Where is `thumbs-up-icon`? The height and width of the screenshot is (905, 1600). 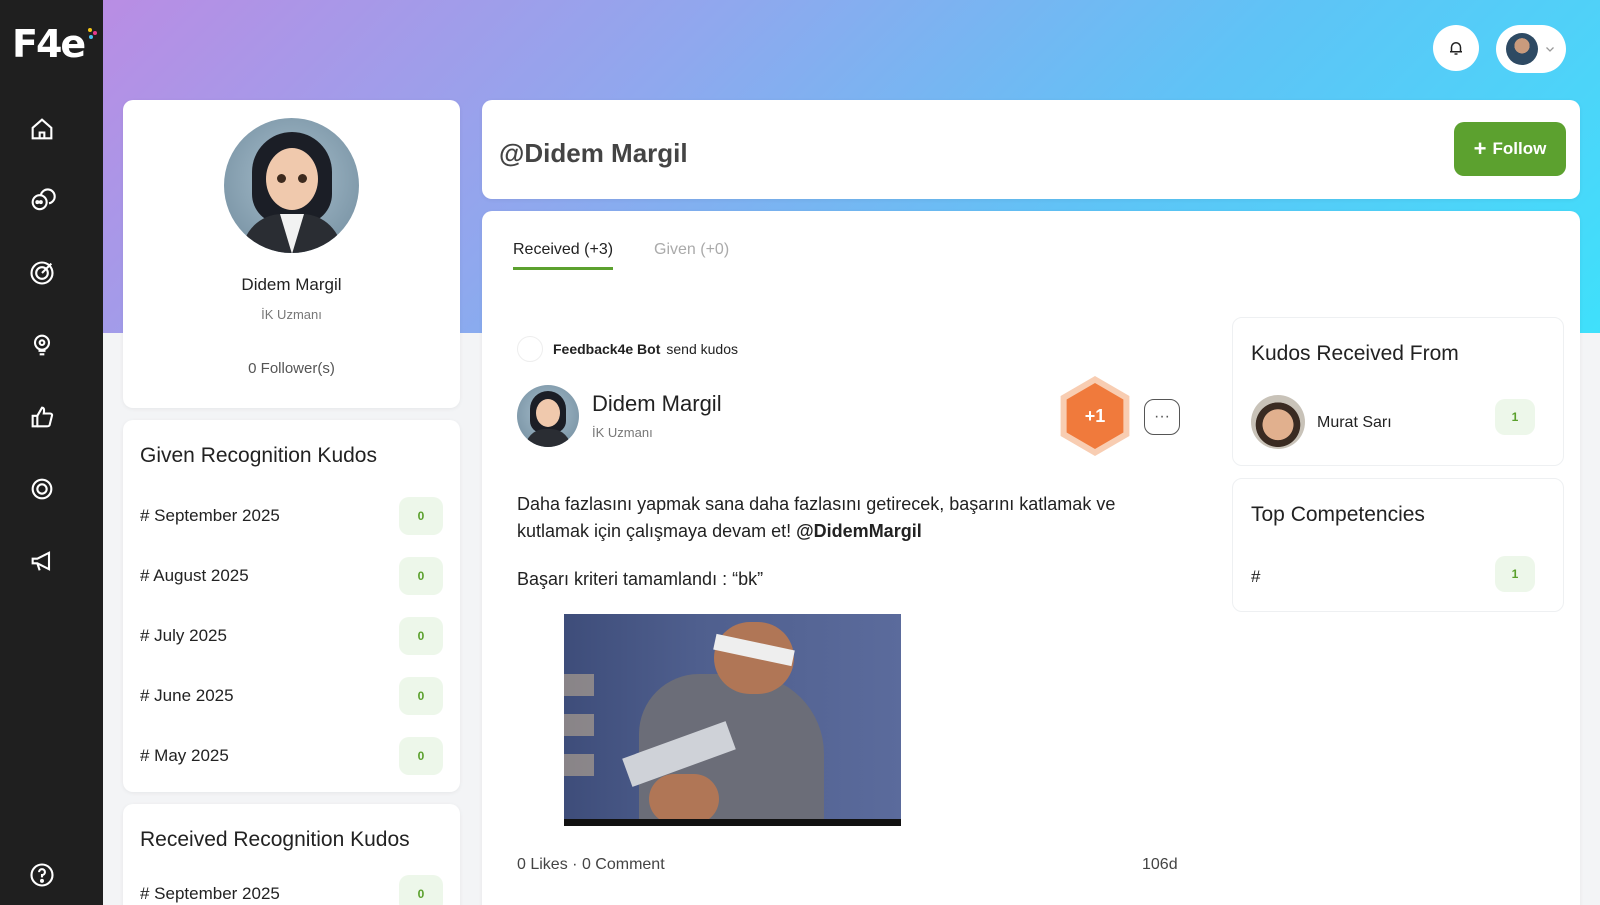
thumbs-up-icon is located at coordinates (42, 417).